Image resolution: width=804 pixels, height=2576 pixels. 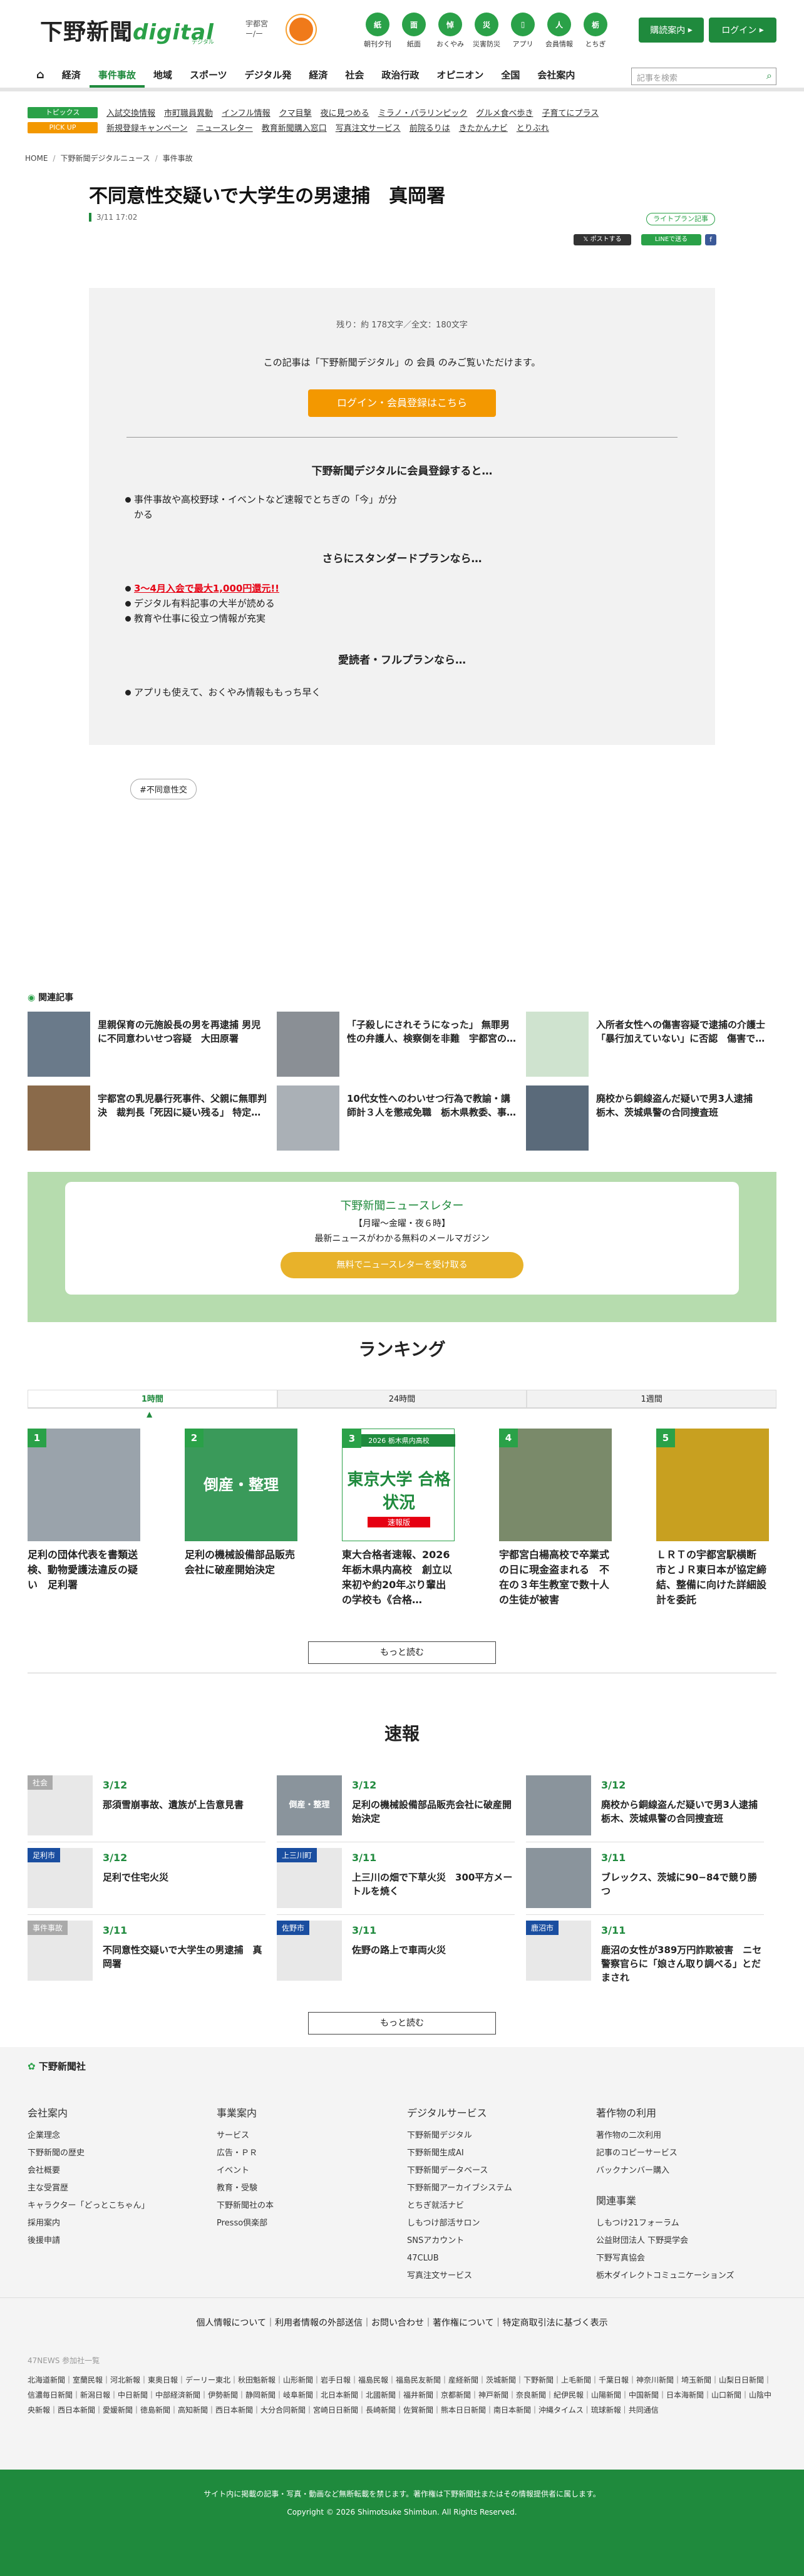 I want to click on pickup-link: 前院るりは, so click(x=430, y=127).